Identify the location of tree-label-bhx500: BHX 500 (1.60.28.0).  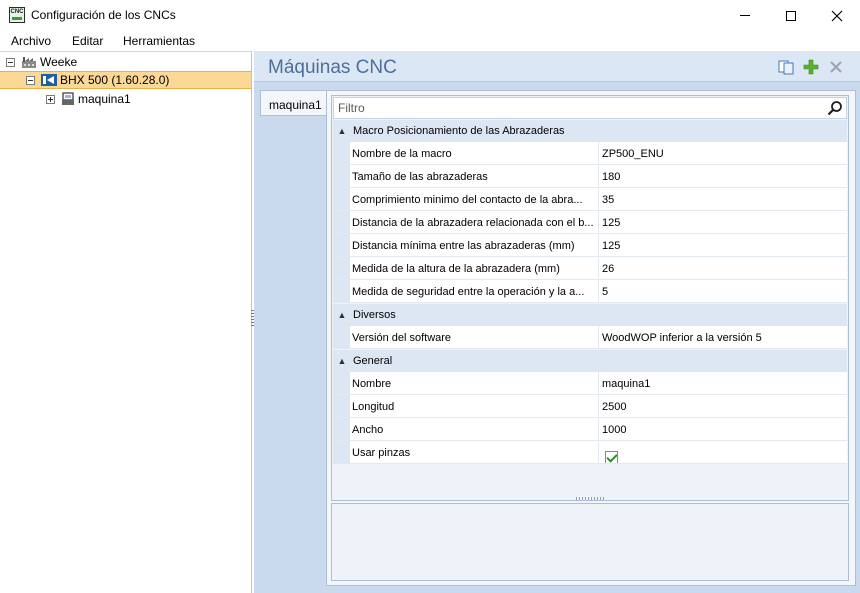
(115, 80).